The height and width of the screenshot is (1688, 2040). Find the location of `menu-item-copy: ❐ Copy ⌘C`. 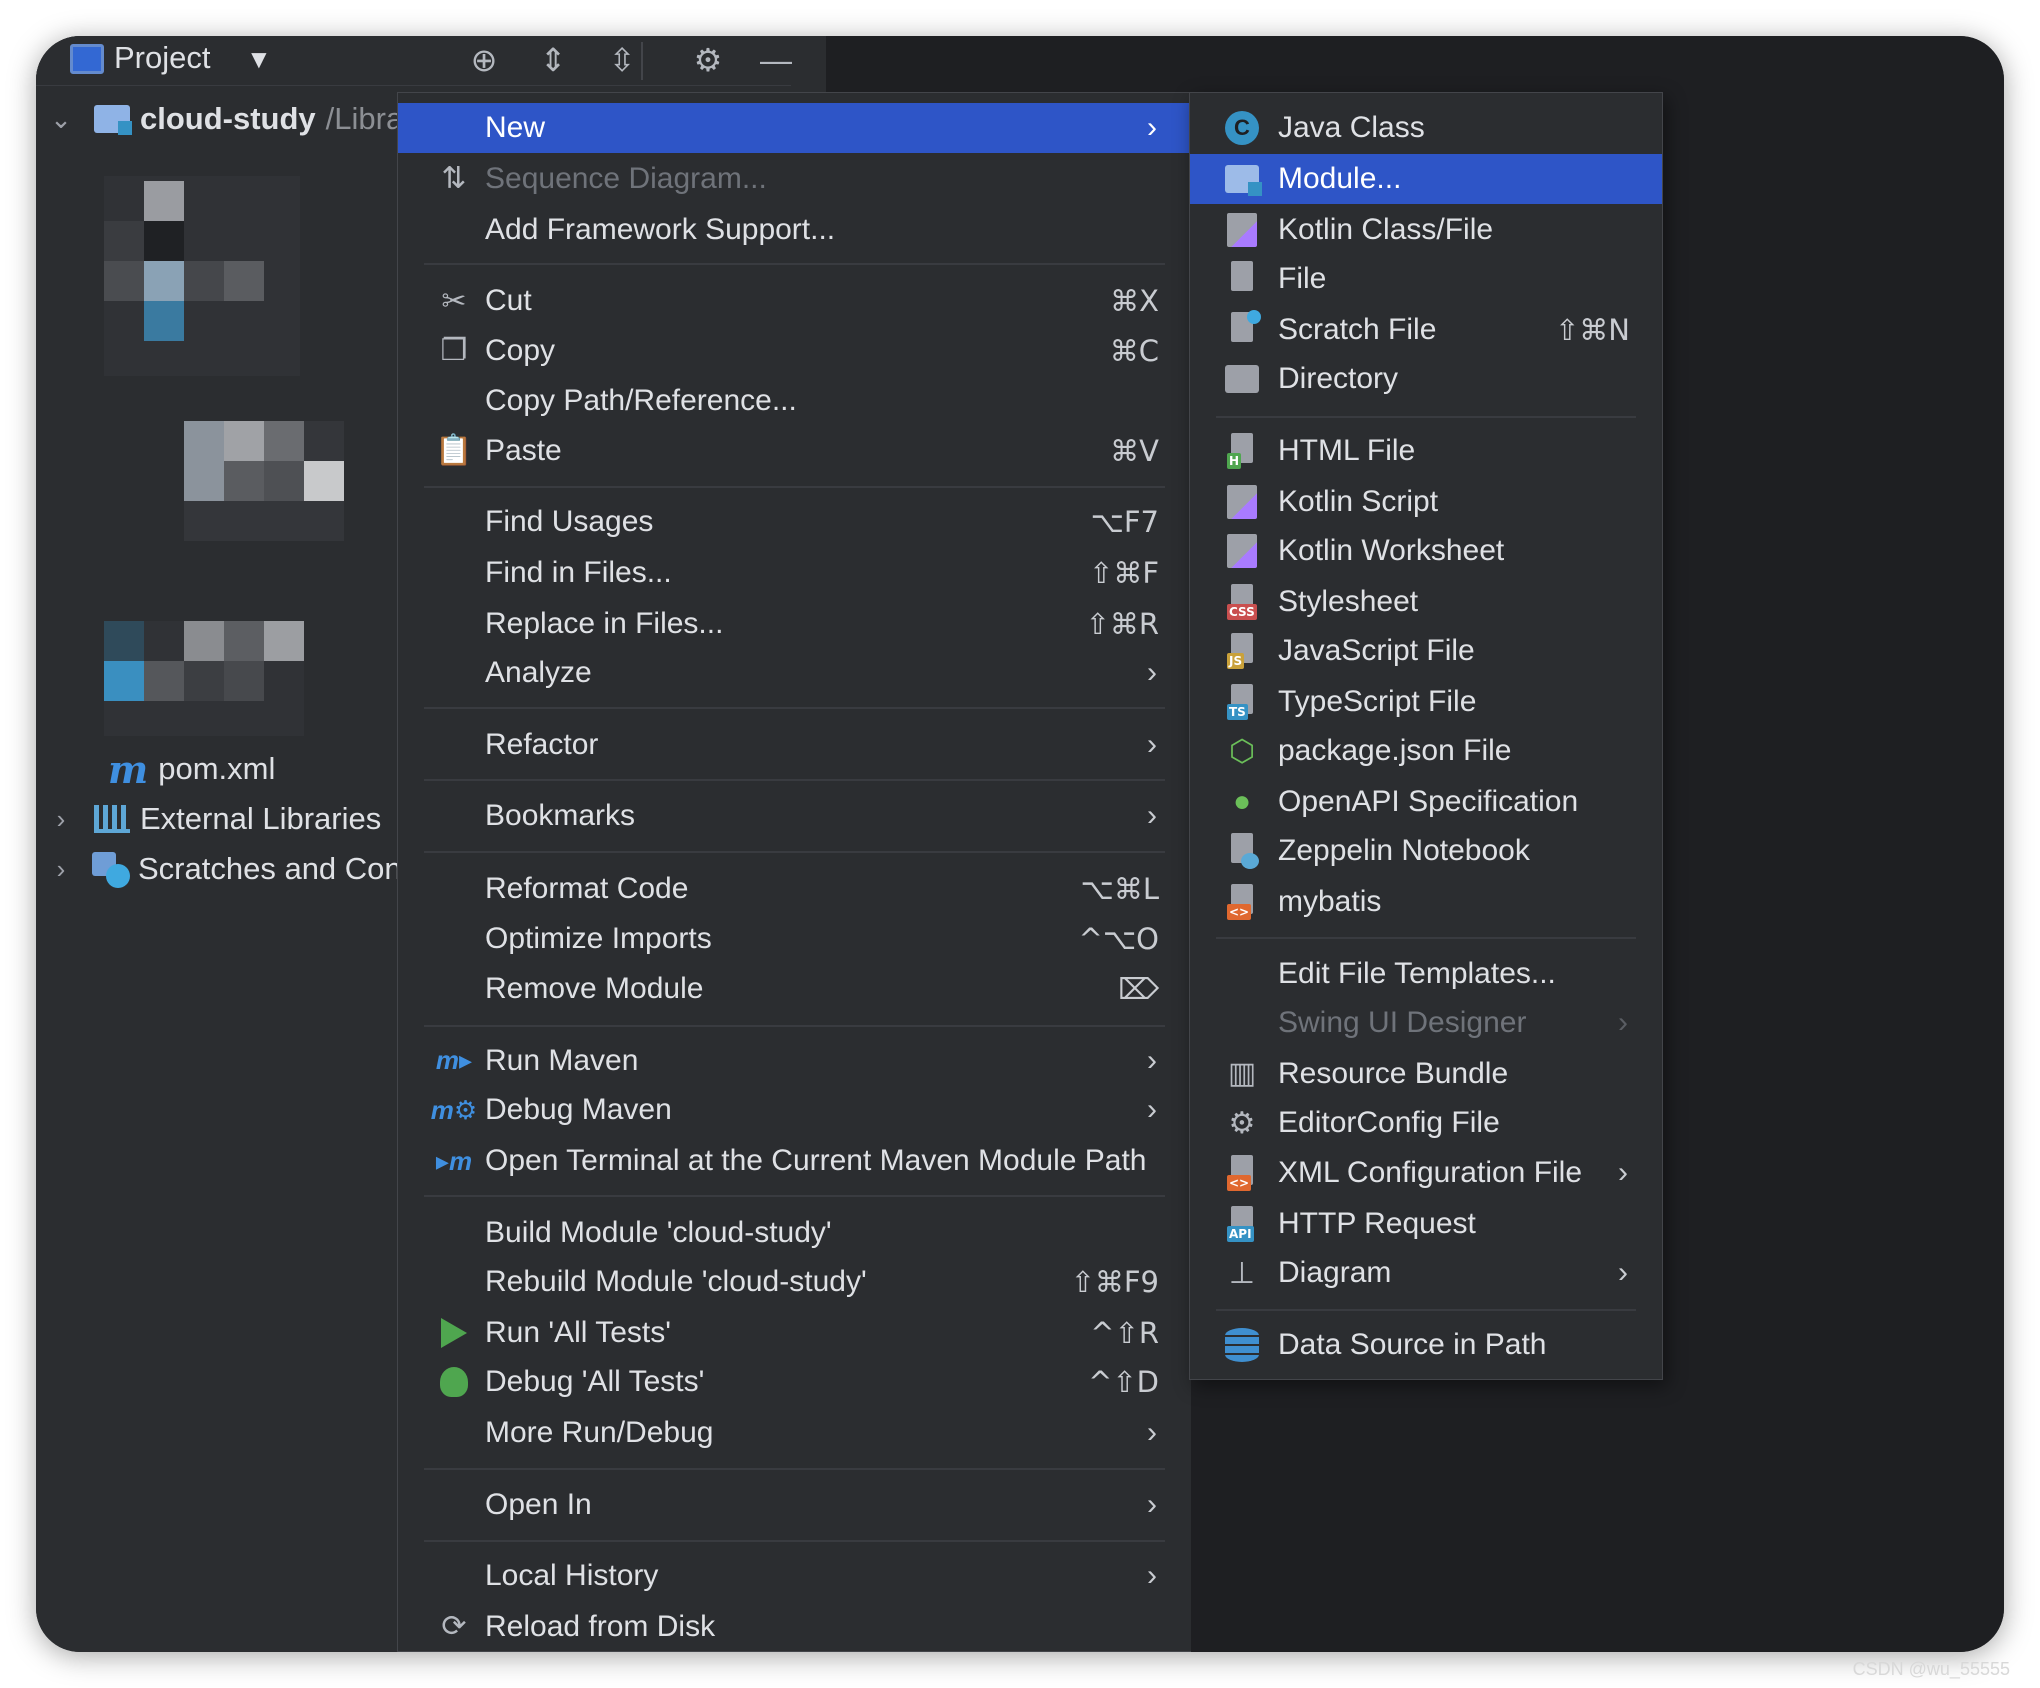

menu-item-copy: ❐ Copy ⌘C is located at coordinates (794, 351).